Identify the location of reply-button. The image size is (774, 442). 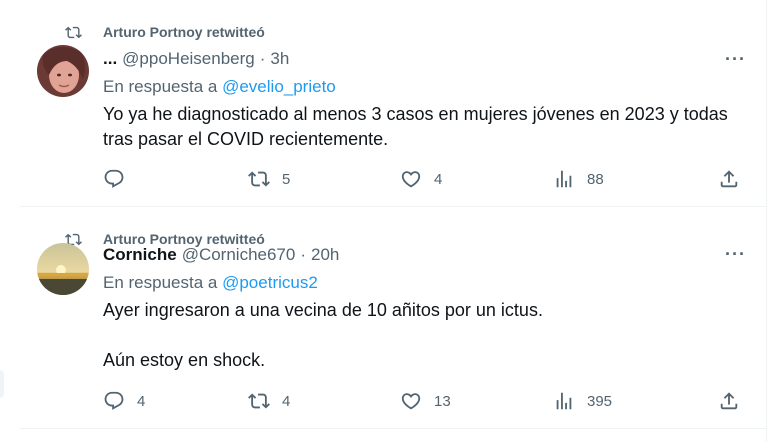
(130, 179).